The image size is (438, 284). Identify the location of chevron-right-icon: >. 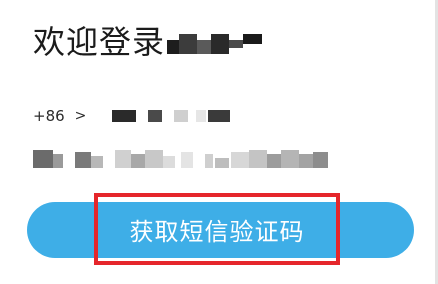
(81, 116).